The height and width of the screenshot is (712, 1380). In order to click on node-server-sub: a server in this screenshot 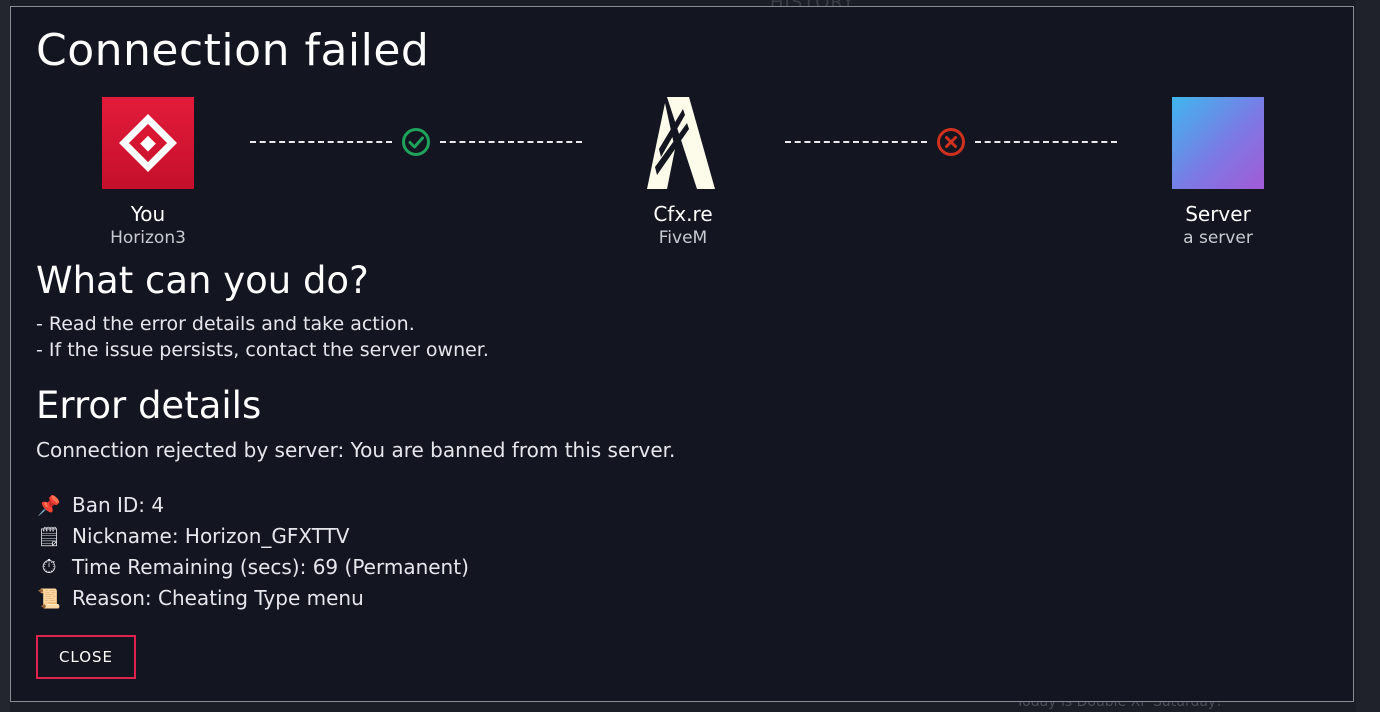, I will do `click(1218, 238)`.